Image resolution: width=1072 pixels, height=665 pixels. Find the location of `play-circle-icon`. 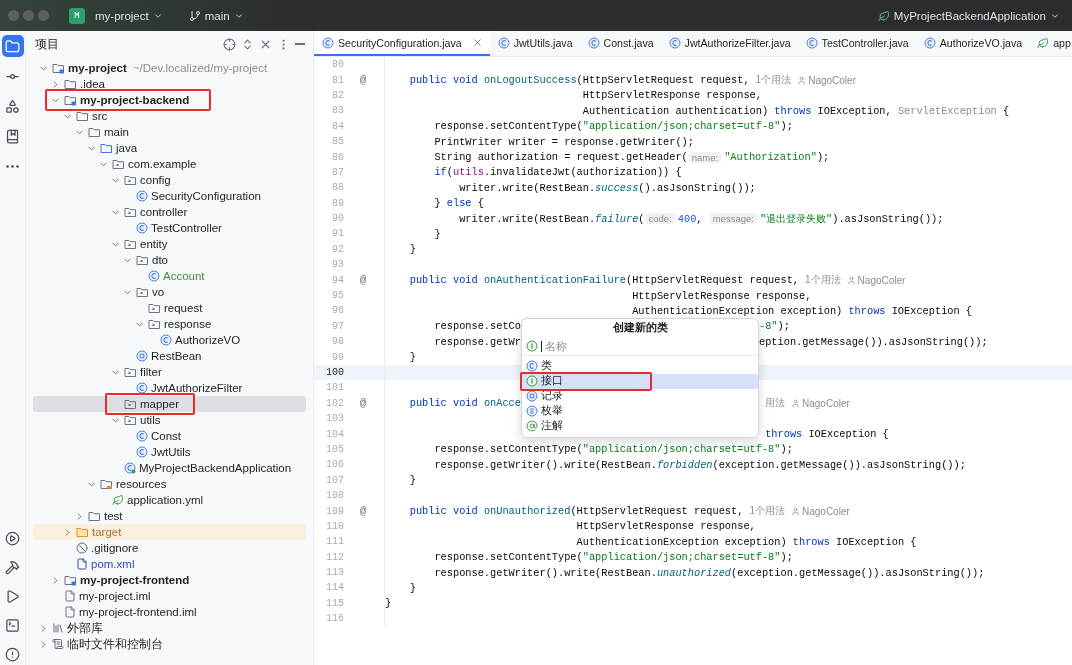

play-circle-icon is located at coordinates (12, 538).